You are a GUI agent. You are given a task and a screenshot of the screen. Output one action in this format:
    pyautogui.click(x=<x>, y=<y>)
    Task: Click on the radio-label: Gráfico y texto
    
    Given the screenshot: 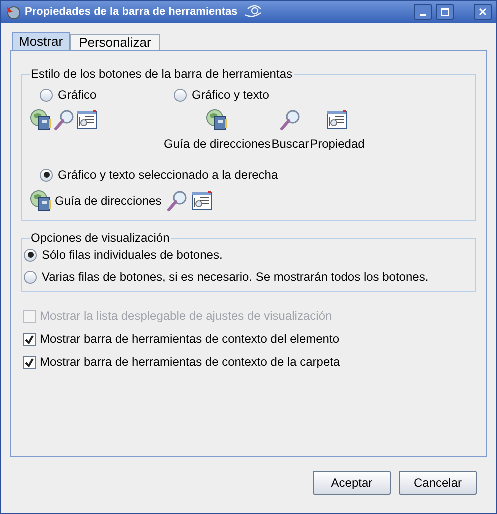 What is the action you would take?
    pyautogui.click(x=231, y=95)
    